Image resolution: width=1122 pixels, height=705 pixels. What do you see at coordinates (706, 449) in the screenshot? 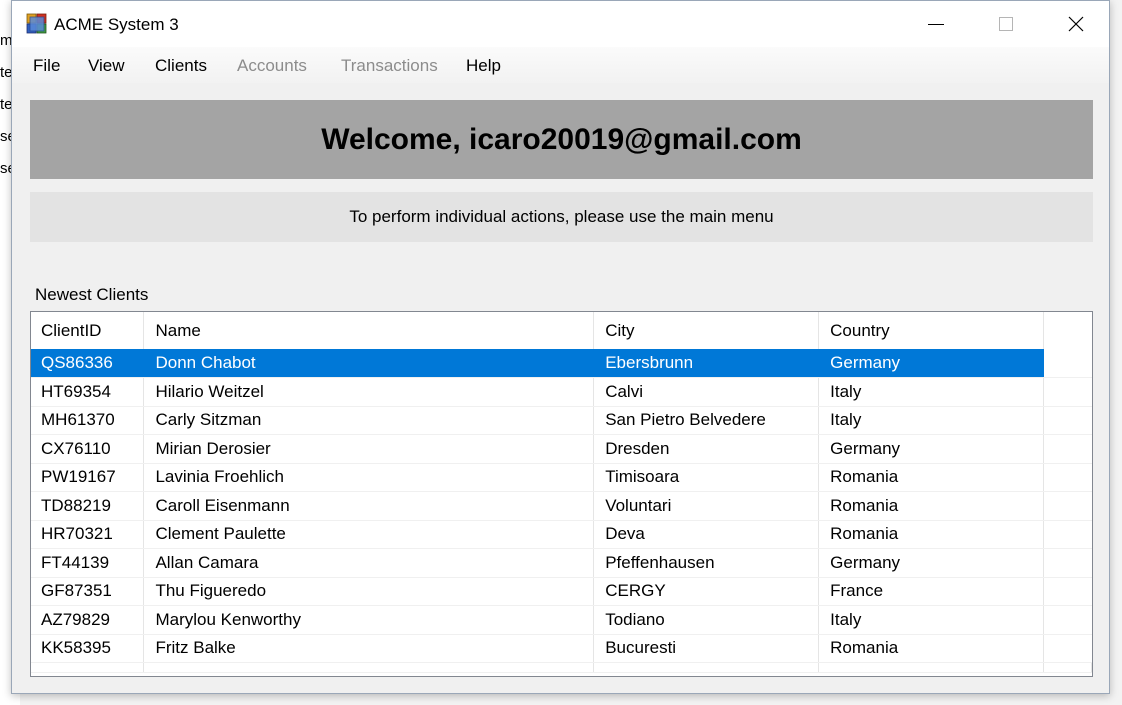
I see `cell-city: Dresden` at bounding box center [706, 449].